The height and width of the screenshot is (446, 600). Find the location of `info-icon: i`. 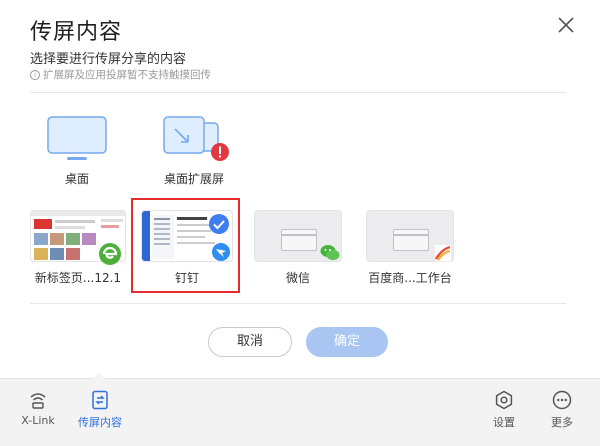

info-icon: i is located at coordinates (35, 74).